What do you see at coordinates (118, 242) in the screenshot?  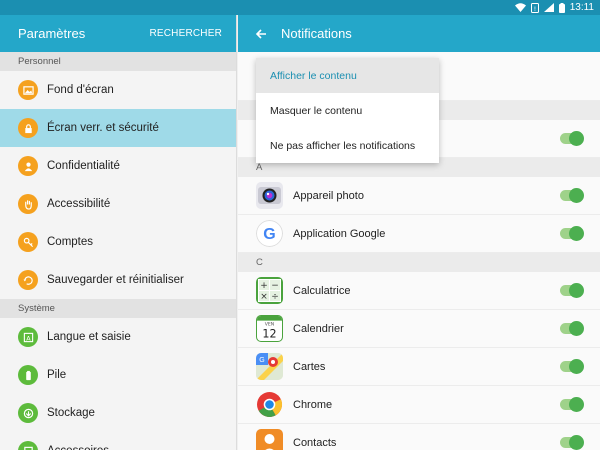 I see `sidebar-item-4: Comptes` at bounding box center [118, 242].